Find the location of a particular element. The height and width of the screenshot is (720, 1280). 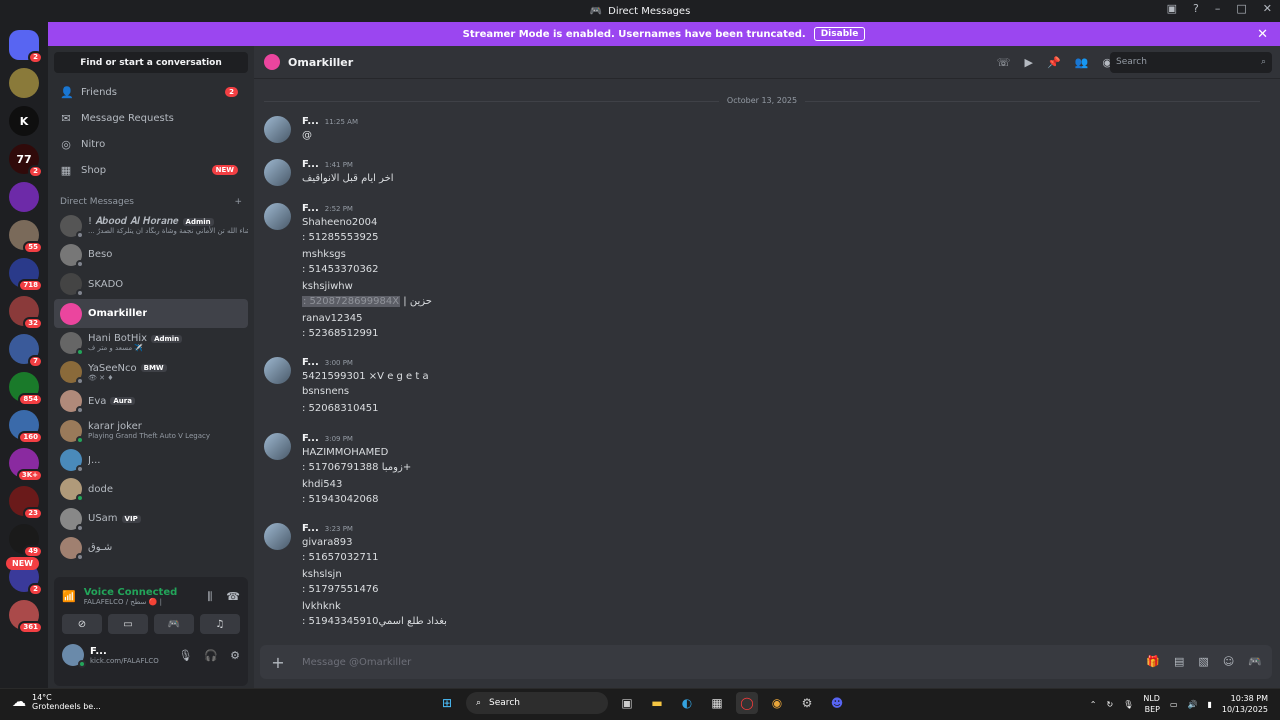

battery-icon: ▮ is located at coordinates (1209, 704).